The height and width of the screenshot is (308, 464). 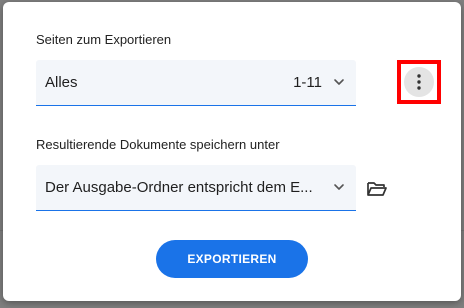 I want to click on more-vert-icon, so click(x=419, y=82).